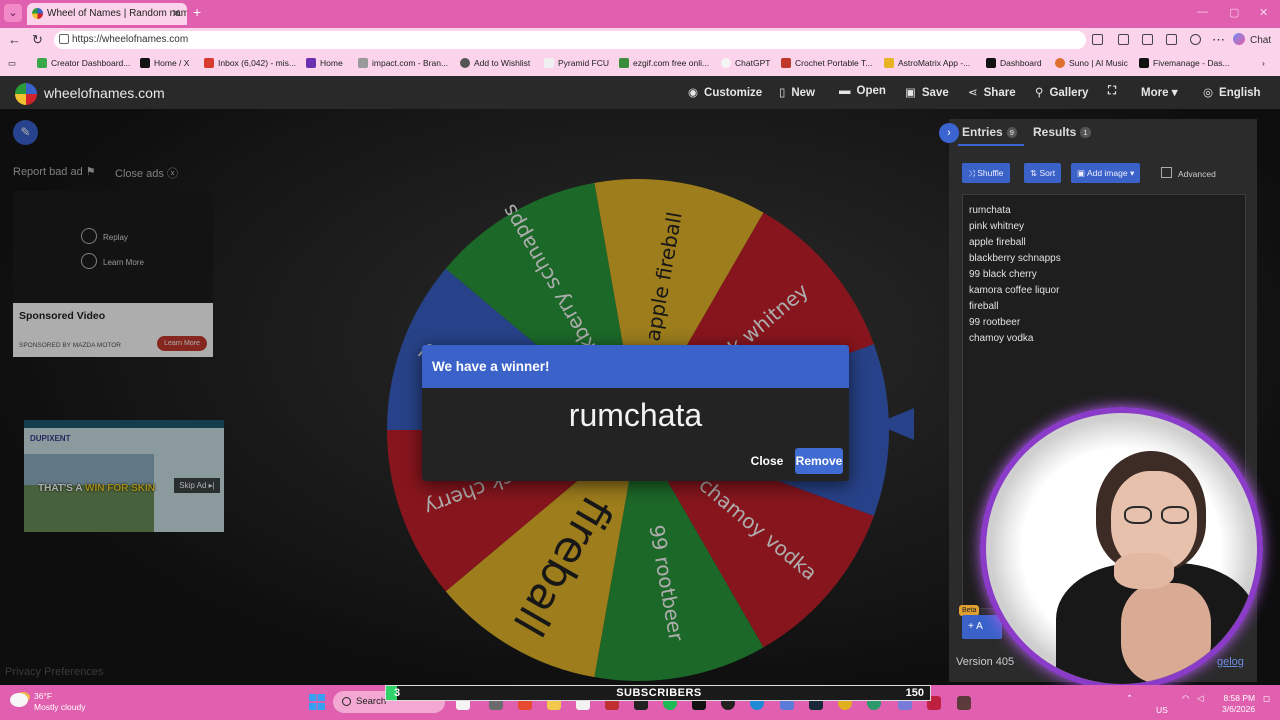 Image resolution: width=1280 pixels, height=720 pixels. What do you see at coordinates (1263, 12) in the screenshot?
I see `close-window-icon: ✕` at bounding box center [1263, 12].